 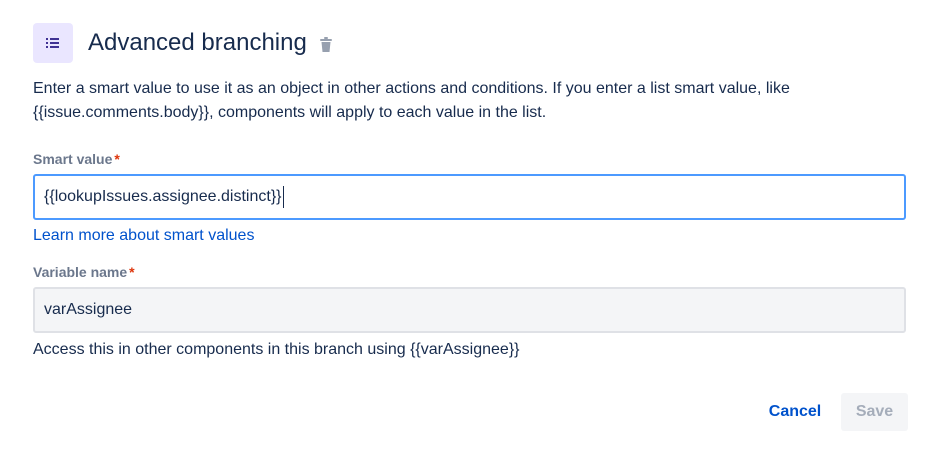 I want to click on learn-more-link: Learn more about smart values, so click(x=143, y=236).